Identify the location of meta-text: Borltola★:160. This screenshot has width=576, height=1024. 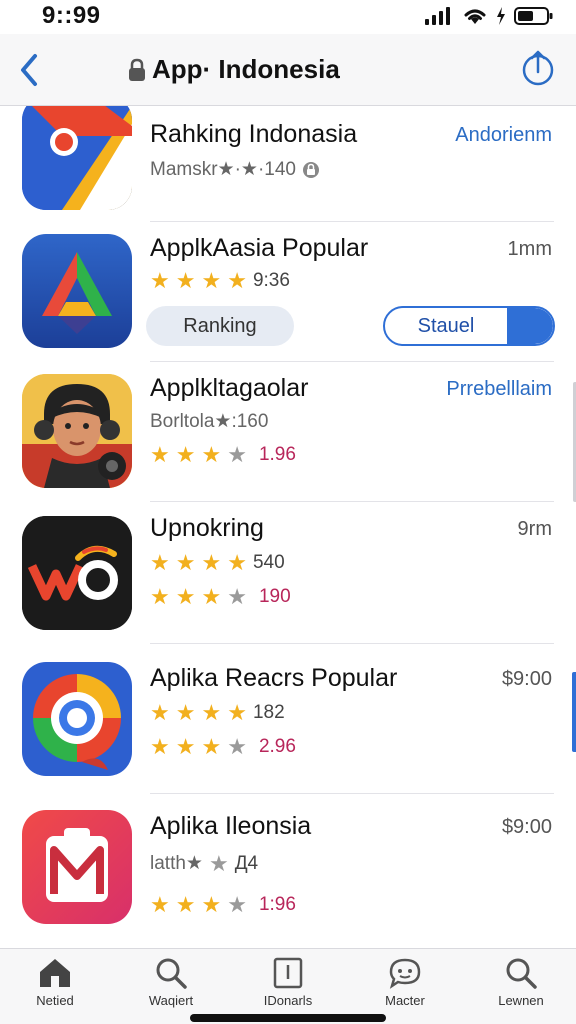
(209, 421).